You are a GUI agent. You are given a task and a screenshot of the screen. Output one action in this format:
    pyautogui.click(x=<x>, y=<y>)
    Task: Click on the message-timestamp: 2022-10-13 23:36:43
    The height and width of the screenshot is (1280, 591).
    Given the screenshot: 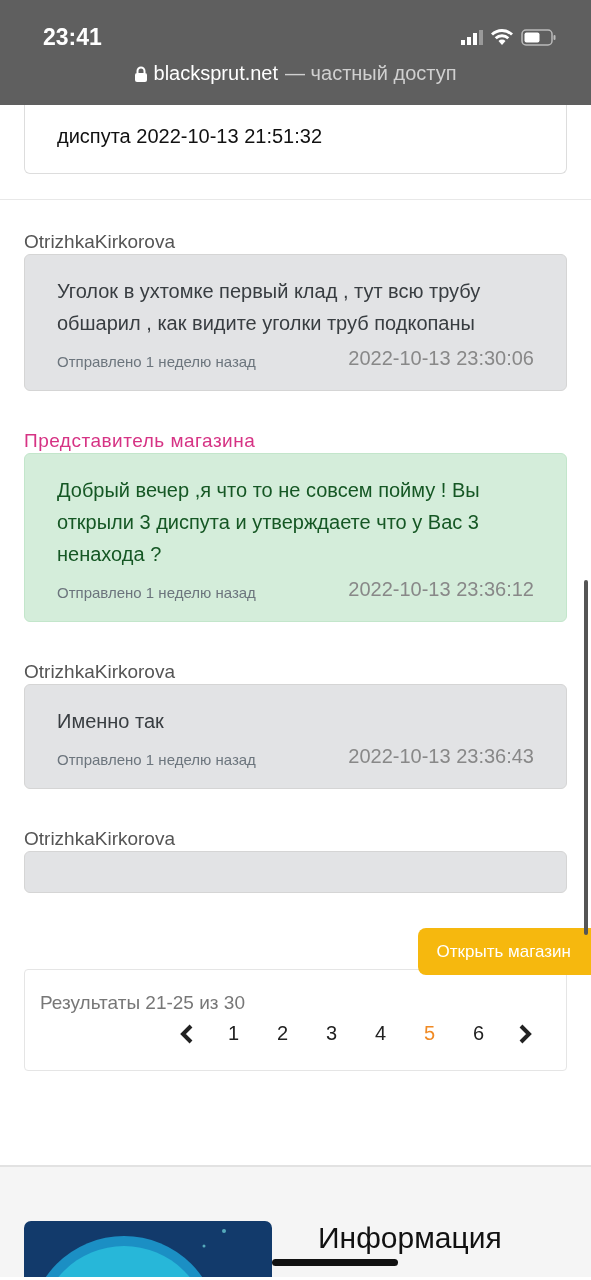 What is the action you would take?
    pyautogui.click(x=441, y=756)
    